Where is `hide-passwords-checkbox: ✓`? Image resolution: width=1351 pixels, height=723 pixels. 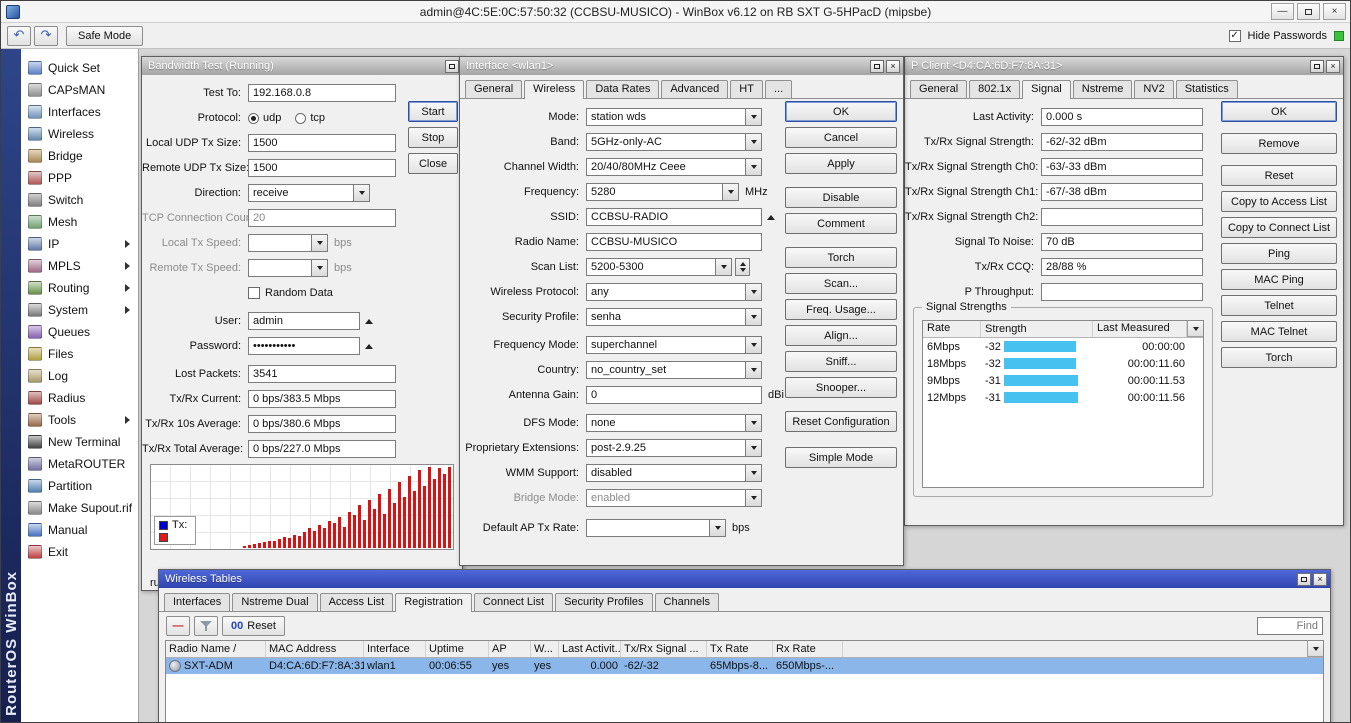 hide-passwords-checkbox: ✓ is located at coordinates (1234, 35).